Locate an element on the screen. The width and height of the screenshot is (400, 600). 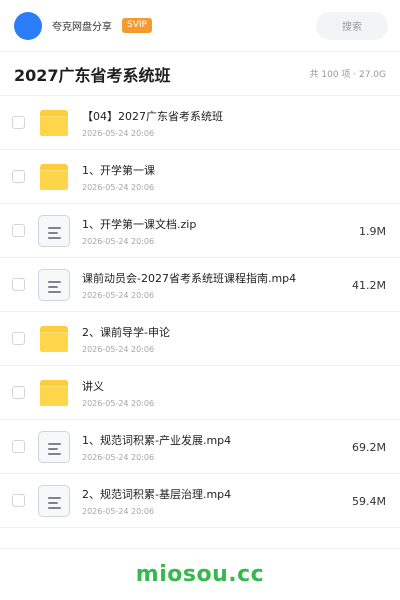
file-name: 课前动员会-2027省考系统班课程指南.mp4 is located at coordinates (189, 278).